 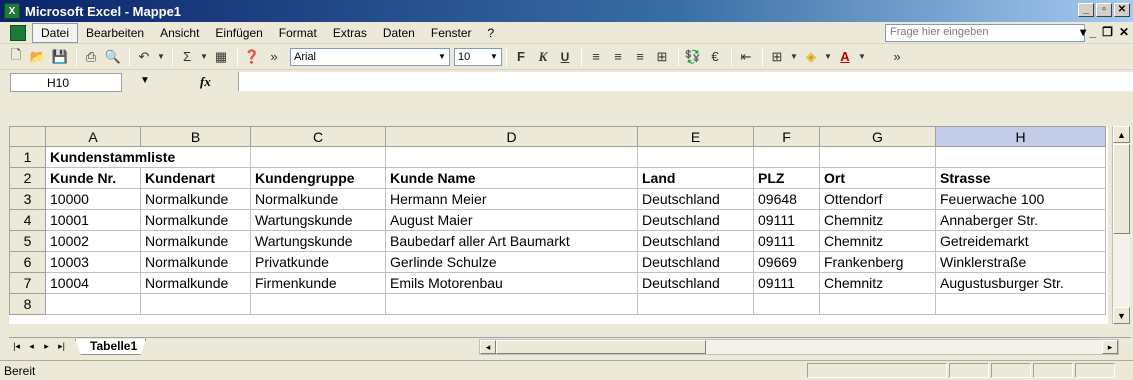 I want to click on cell-a2: Kunde Nr., so click(x=93, y=178).